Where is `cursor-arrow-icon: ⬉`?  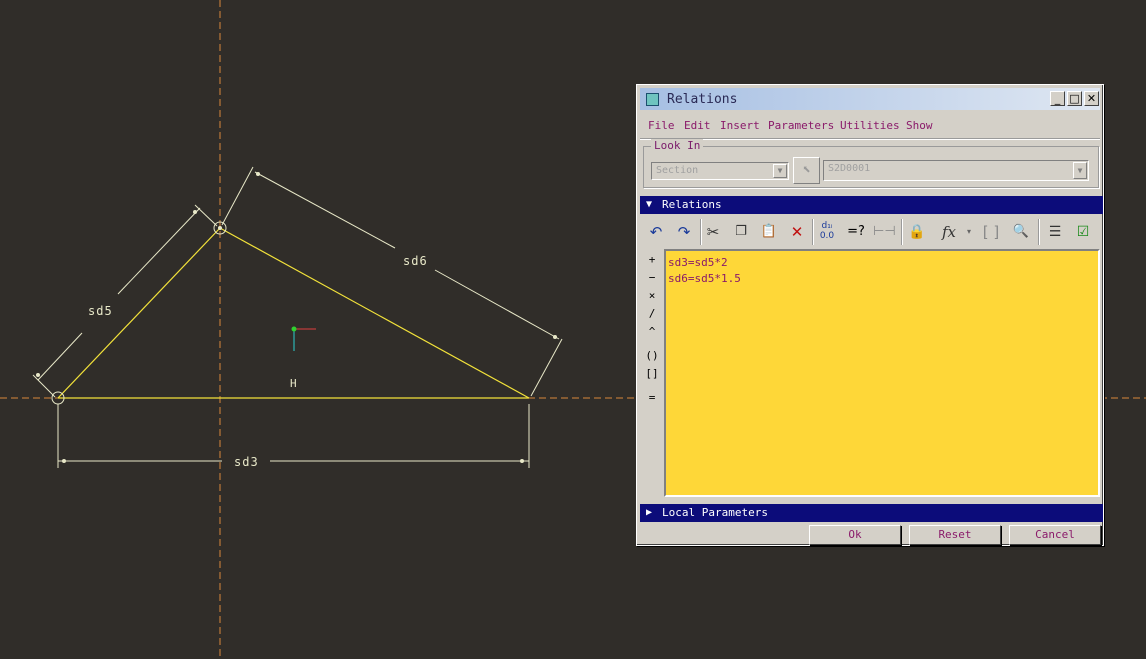
cursor-arrow-icon: ⬉ is located at coordinates (806, 170).